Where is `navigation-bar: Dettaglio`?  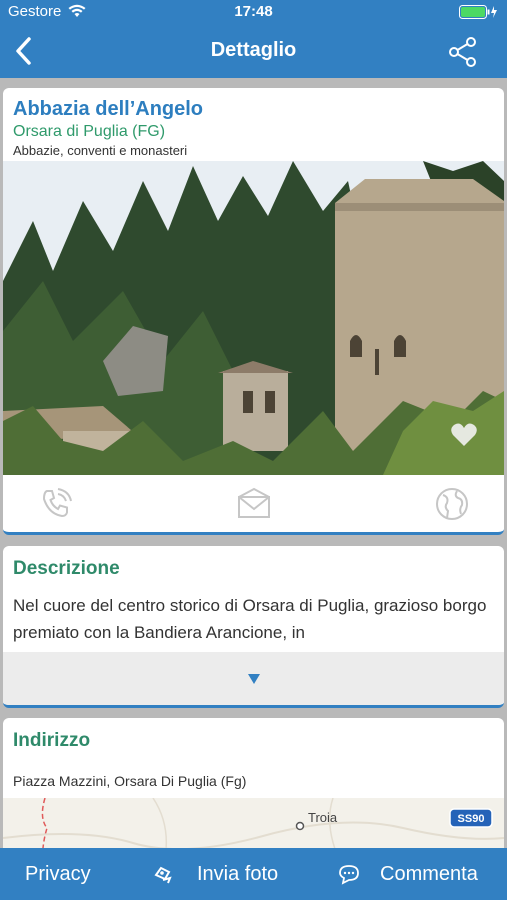 navigation-bar: Dettaglio is located at coordinates (253, 51).